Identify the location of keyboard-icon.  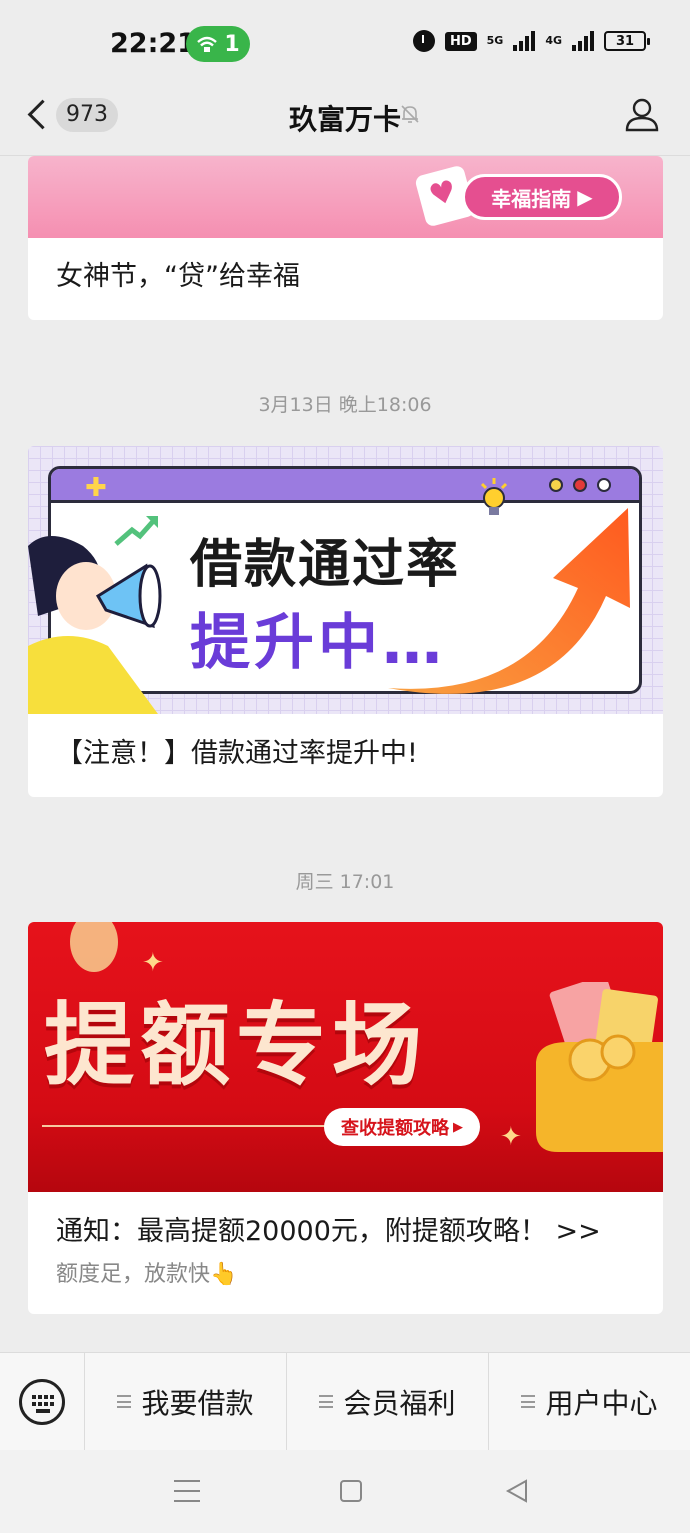
(42, 1401).